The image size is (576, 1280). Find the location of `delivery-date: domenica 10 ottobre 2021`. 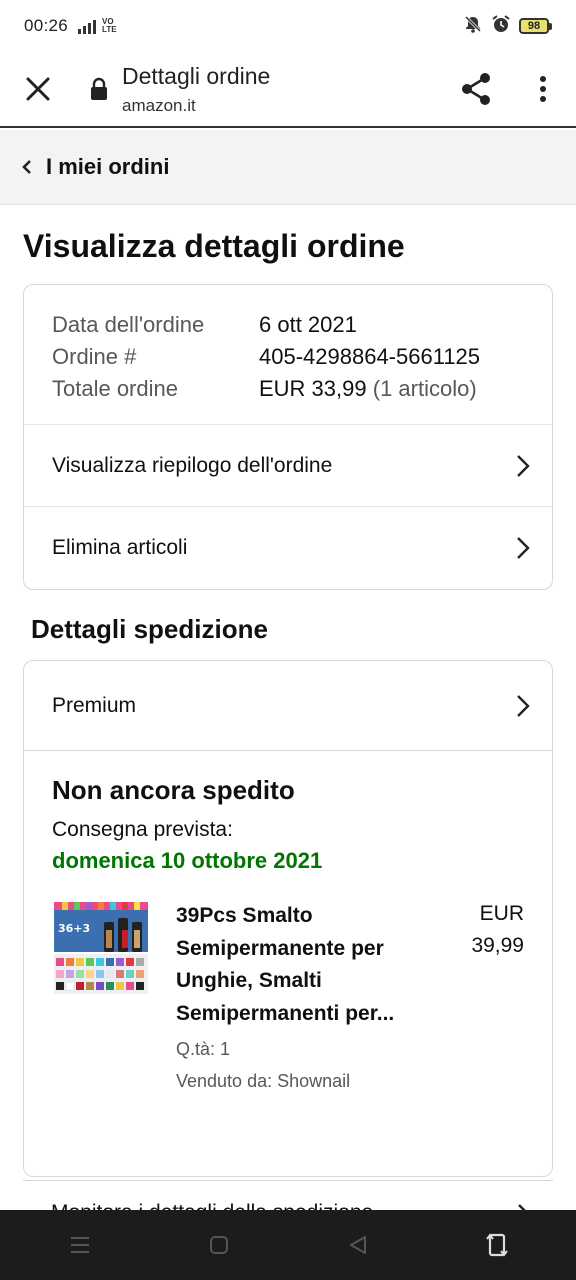

delivery-date: domenica 10 ottobre 2021 is located at coordinates (187, 860).